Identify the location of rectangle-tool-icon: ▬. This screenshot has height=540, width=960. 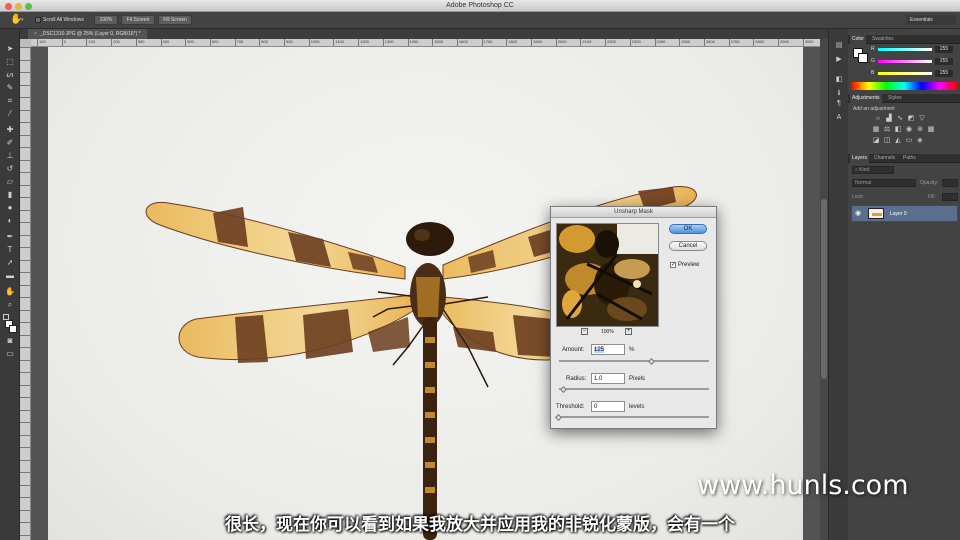
(10, 275).